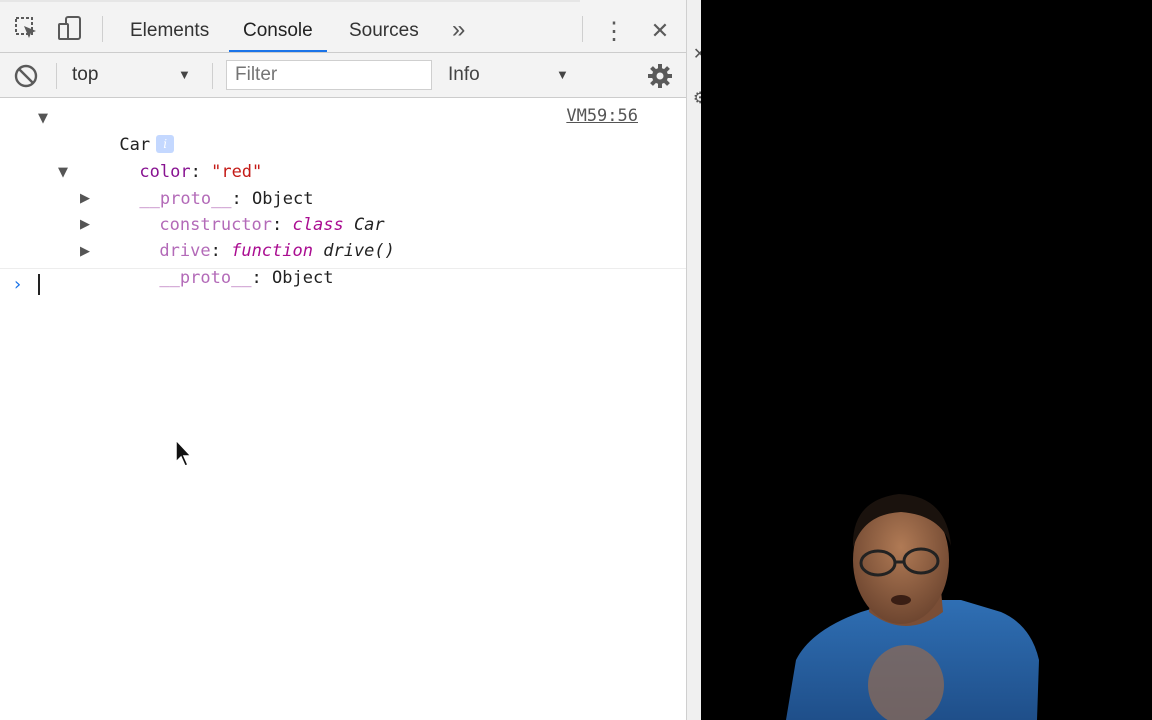  What do you see at coordinates (18, 284) in the screenshot?
I see `prompt-chevron-icon: ›` at bounding box center [18, 284].